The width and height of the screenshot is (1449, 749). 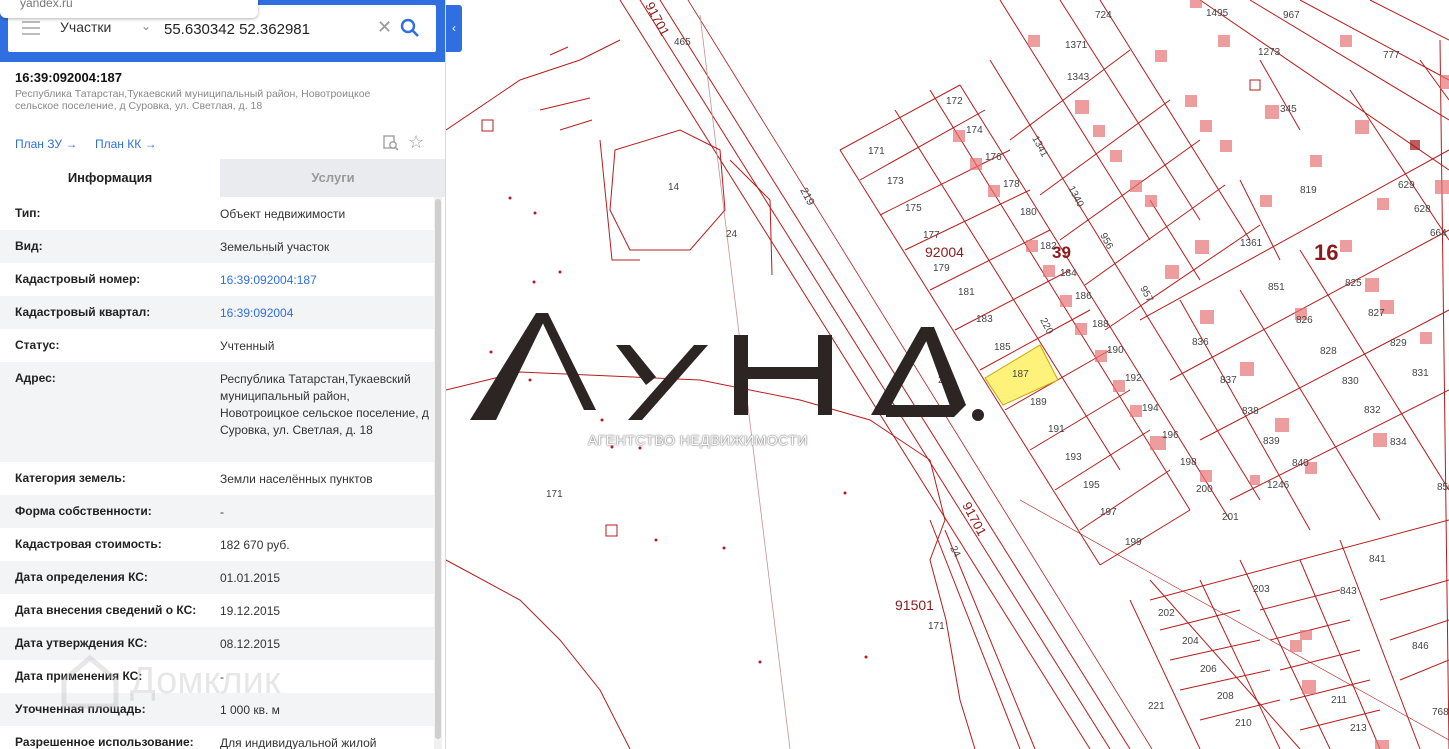 I want to click on svg-text: 188, so click(x=1100, y=324).